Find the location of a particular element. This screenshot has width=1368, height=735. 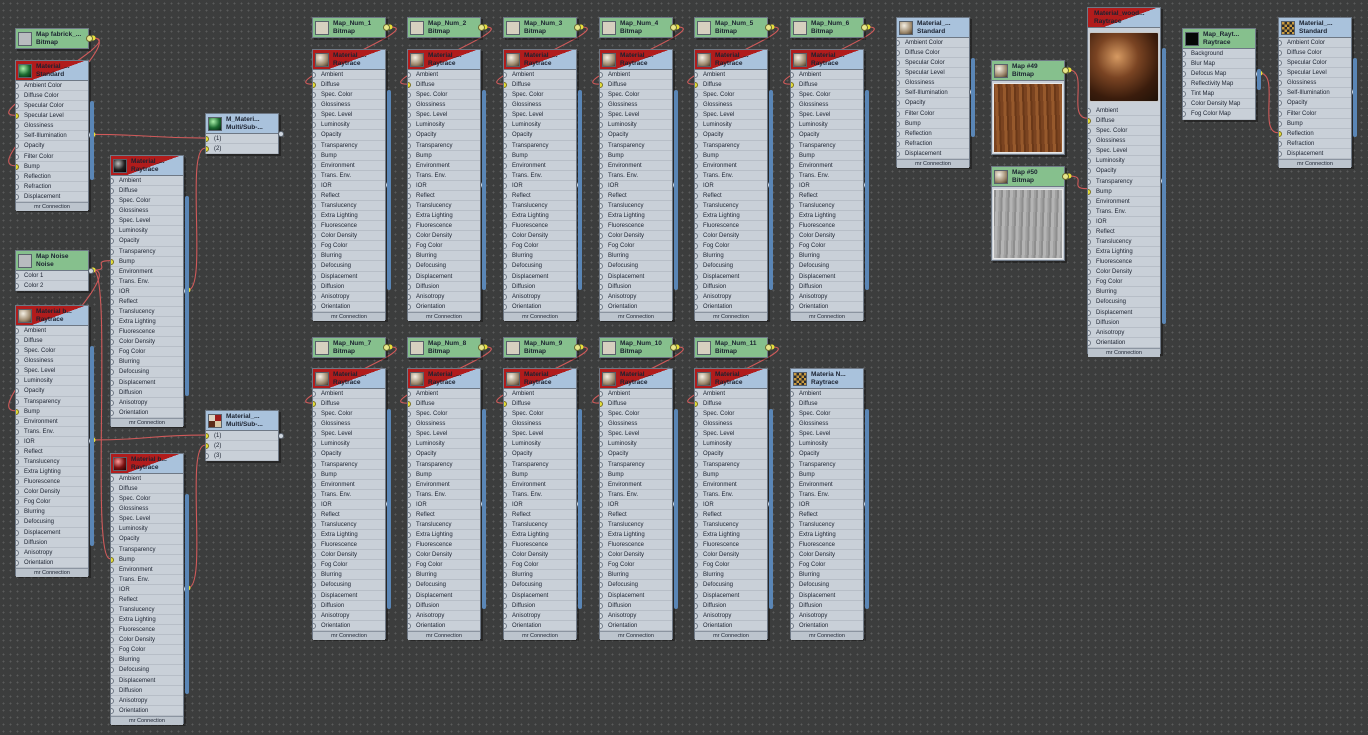

node-header: Map_Num_7 Bitmap is located at coordinates (351, 348).